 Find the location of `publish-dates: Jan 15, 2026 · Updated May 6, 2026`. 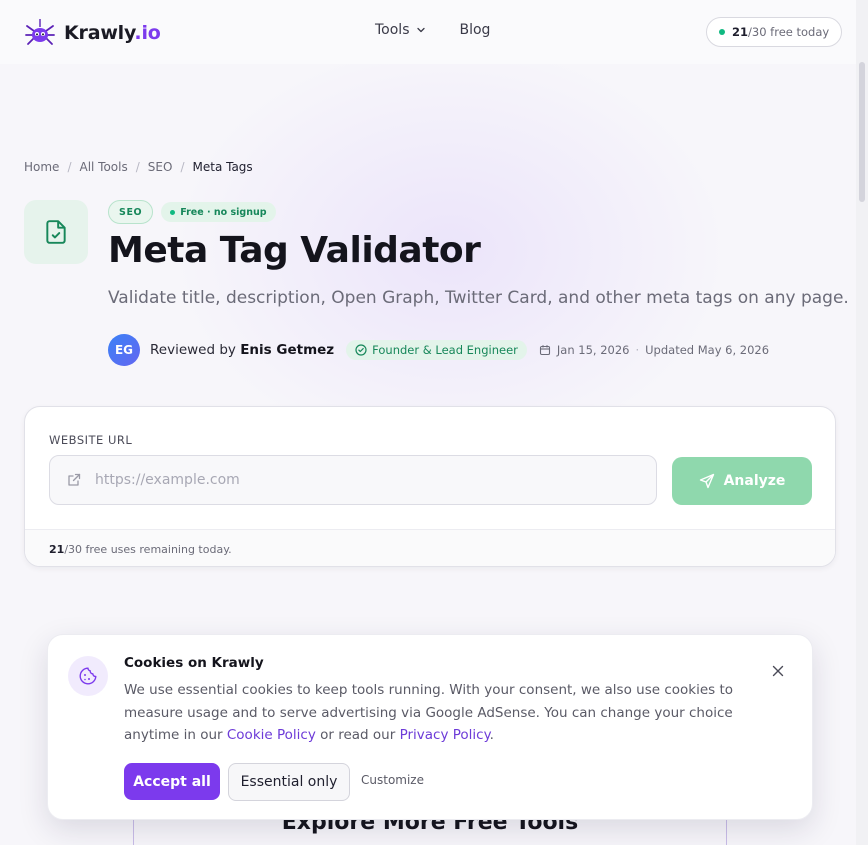

publish-dates: Jan 15, 2026 · Updated May 6, 2026 is located at coordinates (654, 350).